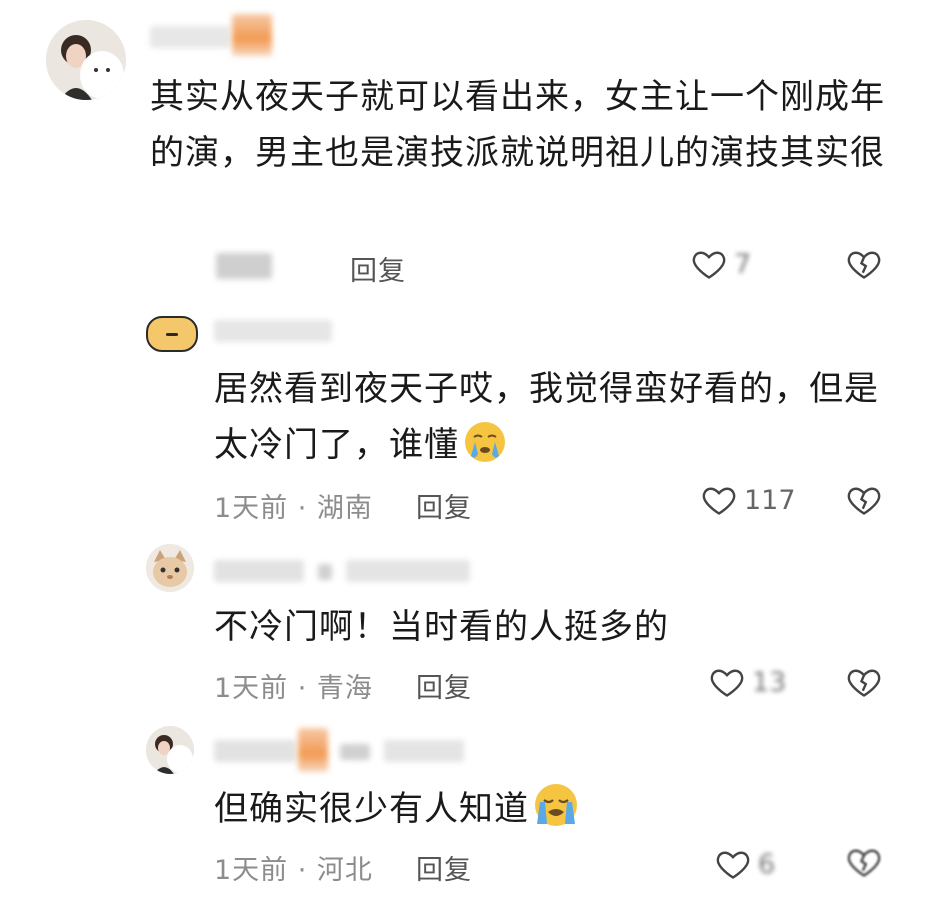 The width and height of the screenshot is (938, 904). What do you see at coordinates (396, 808) in the screenshot?
I see `comment-text: 但确实很少有人知道` at bounding box center [396, 808].